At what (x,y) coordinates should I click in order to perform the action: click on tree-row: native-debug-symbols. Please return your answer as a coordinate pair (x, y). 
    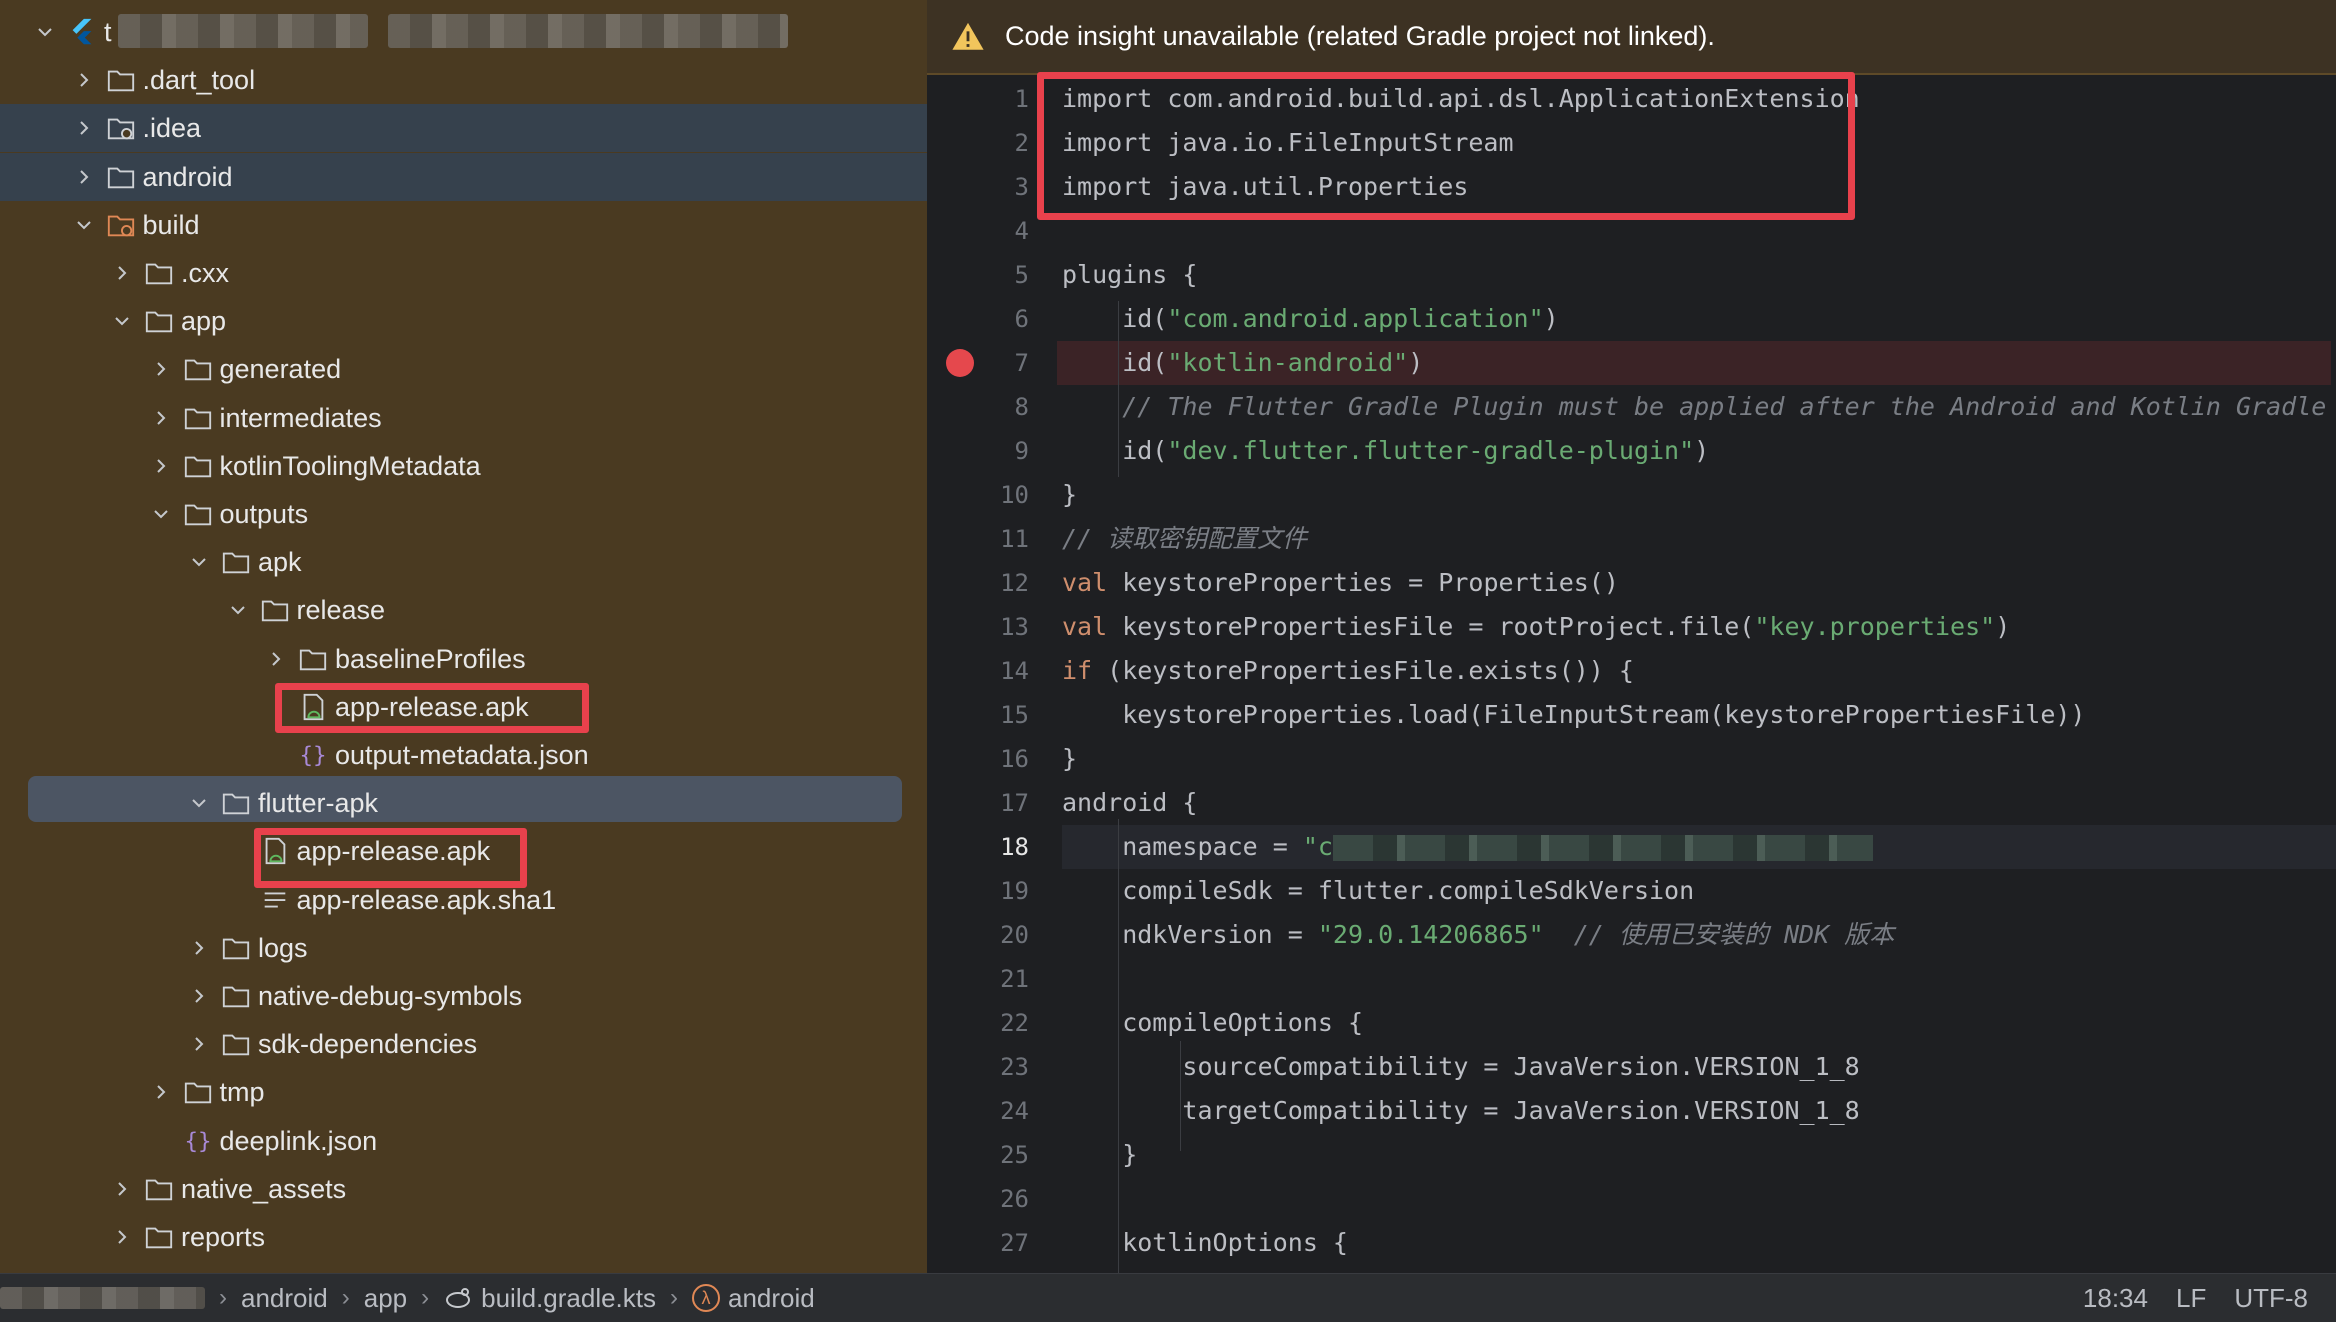
    Looking at the image, I should click on (463, 996).